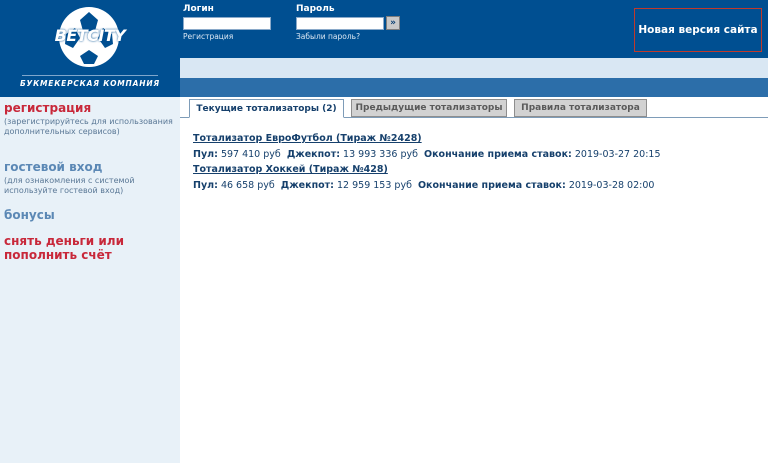  What do you see at coordinates (315, 9) in the screenshot?
I see `password-label: Пароль` at bounding box center [315, 9].